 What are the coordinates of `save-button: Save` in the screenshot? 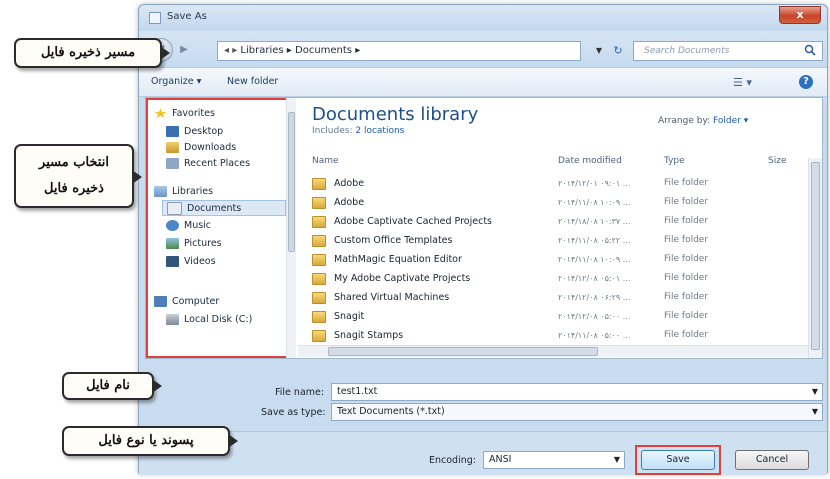 It's located at (678, 460).